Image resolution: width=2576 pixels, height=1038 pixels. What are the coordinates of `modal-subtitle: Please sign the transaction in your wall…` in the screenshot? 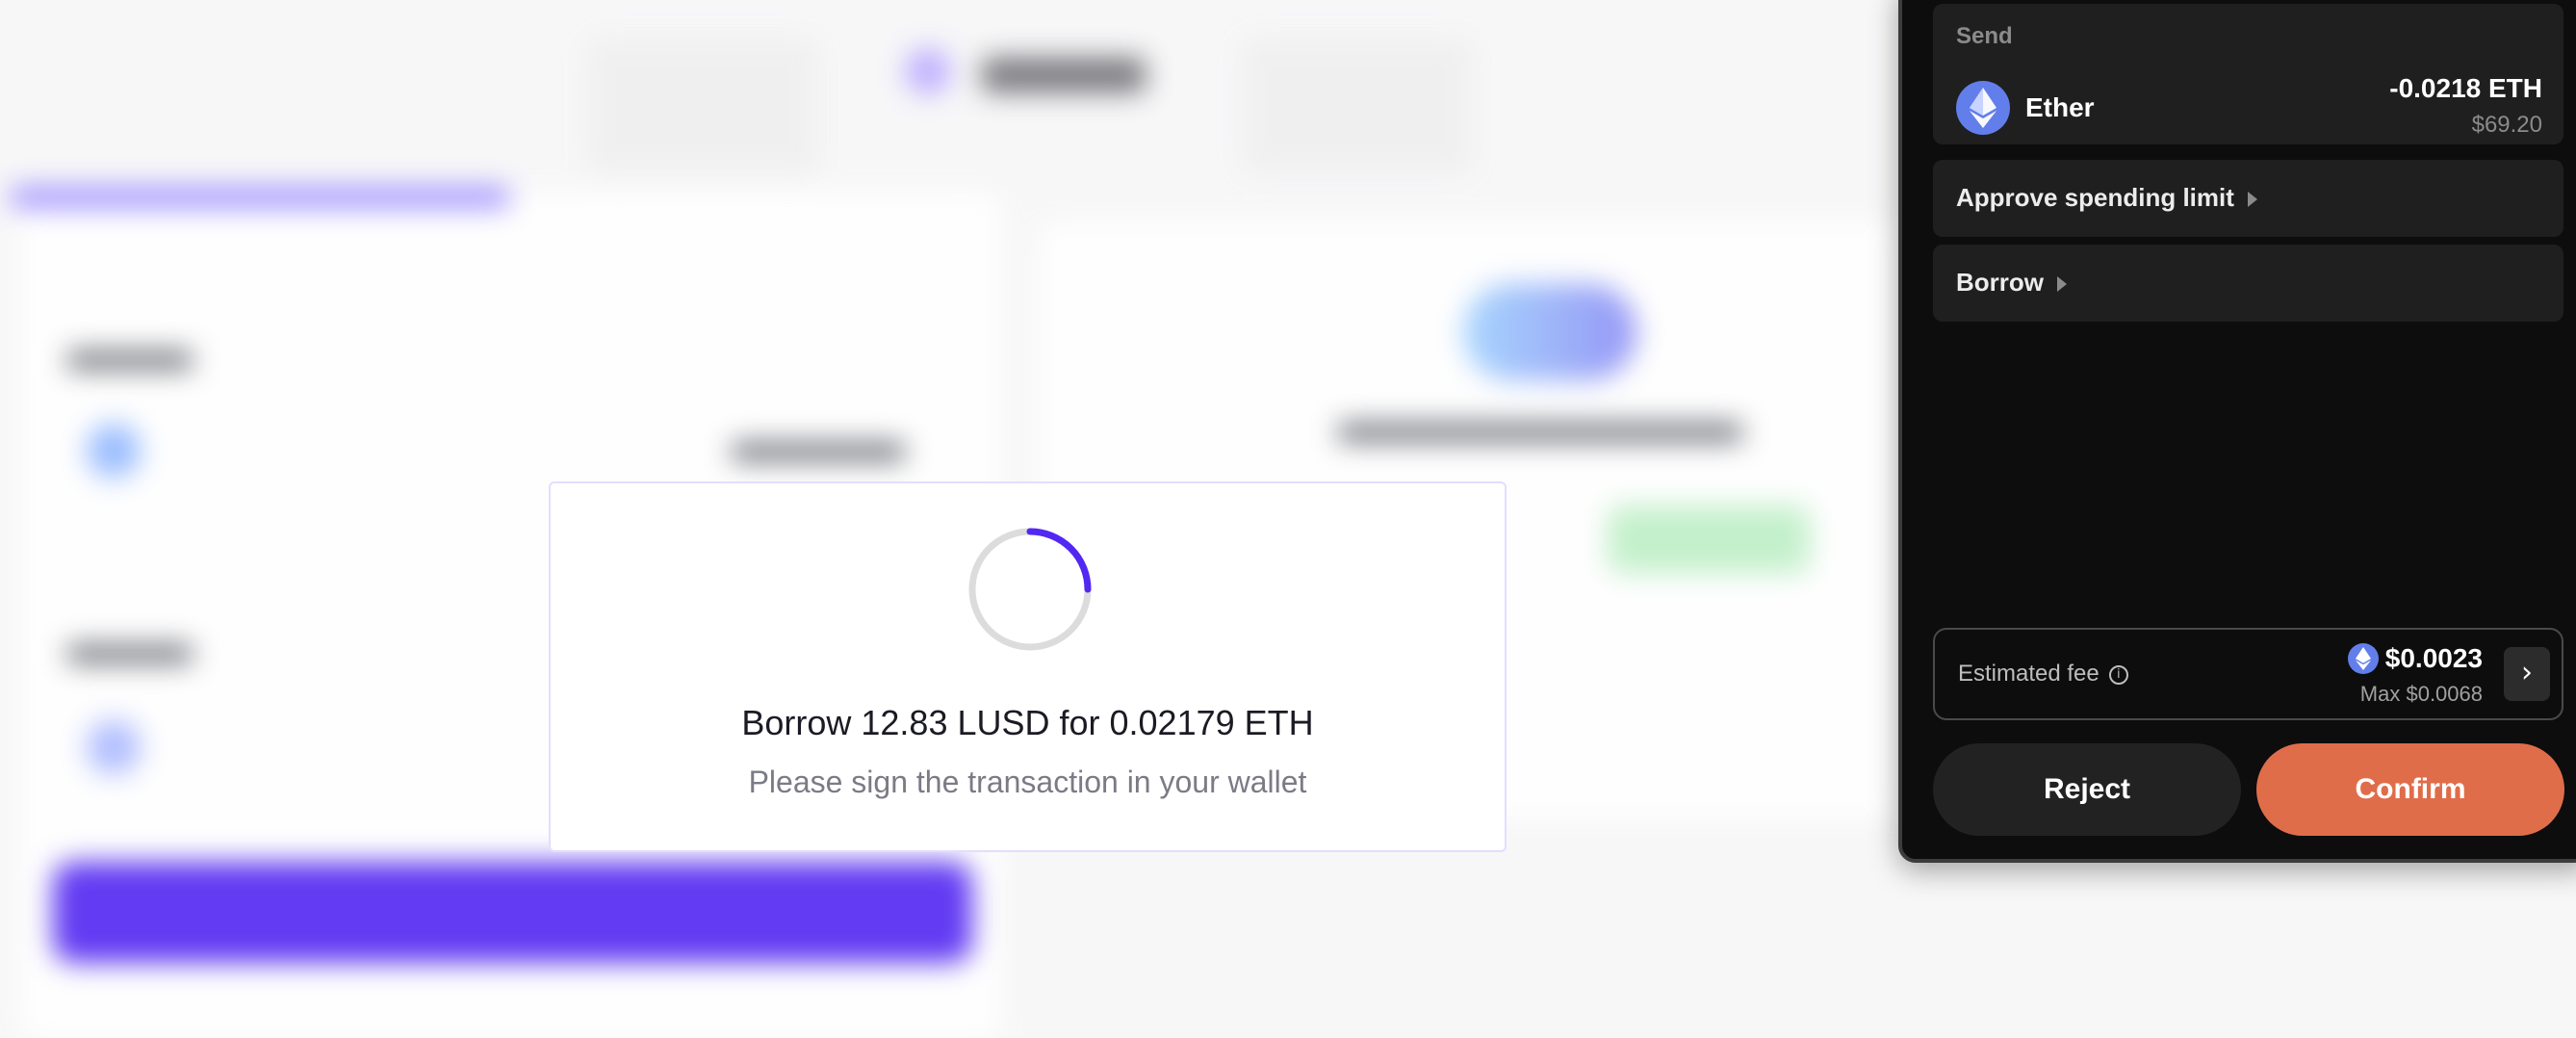 It's located at (1028, 782).